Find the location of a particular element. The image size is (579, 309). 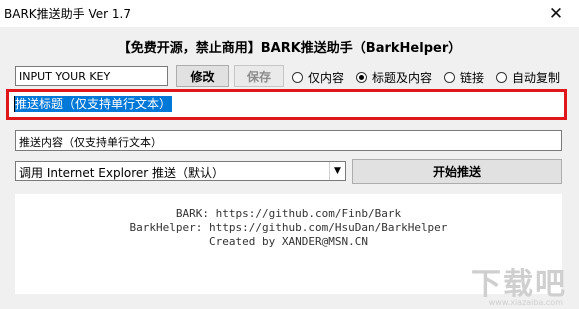

radio-title-and-content: 标题及内容 is located at coordinates (394, 77).